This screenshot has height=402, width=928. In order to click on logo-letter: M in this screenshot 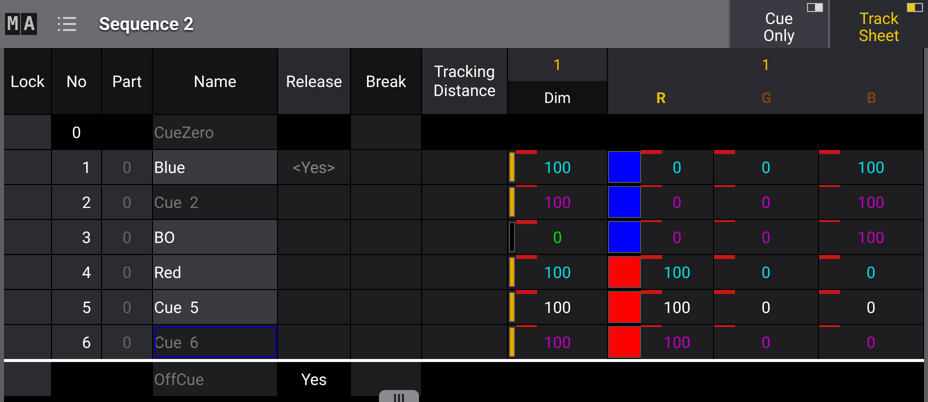, I will do `click(12, 24)`.